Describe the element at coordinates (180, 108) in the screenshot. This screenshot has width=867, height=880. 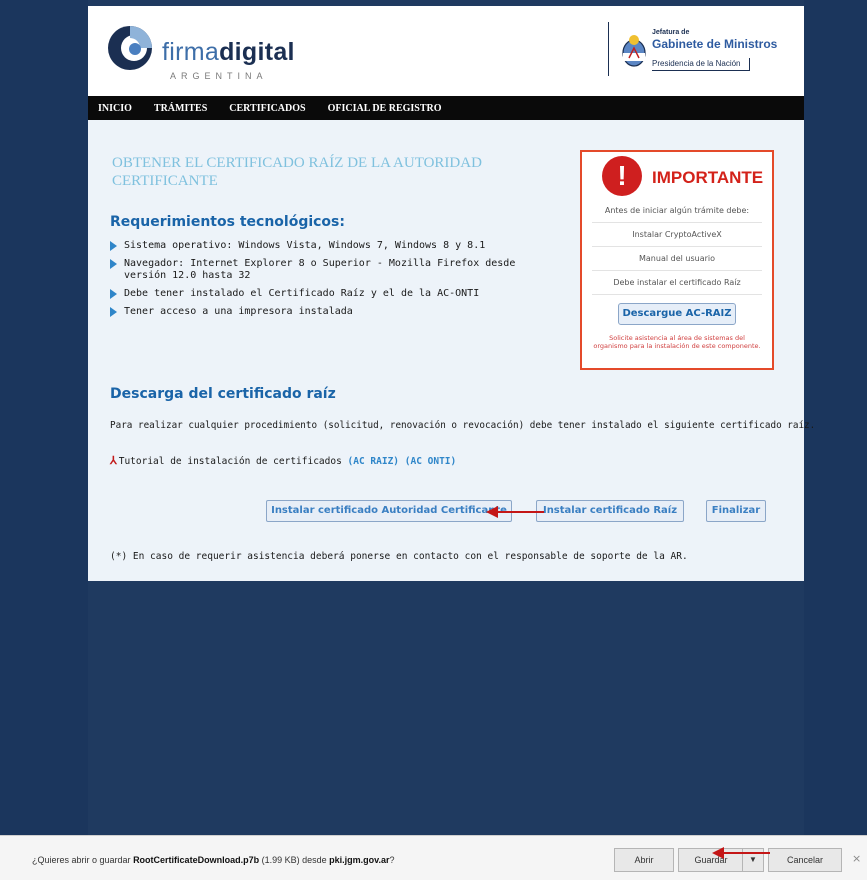
I see `nav-item-tramites: TRÁMITES` at that location.